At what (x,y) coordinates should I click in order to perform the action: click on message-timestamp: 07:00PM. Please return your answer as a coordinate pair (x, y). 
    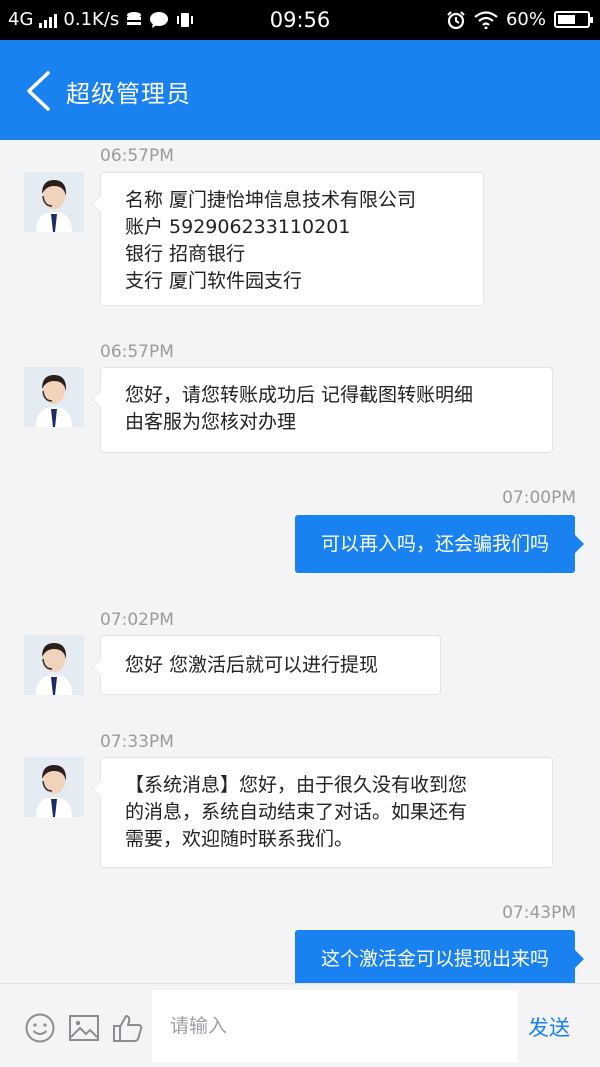
    Looking at the image, I should click on (539, 498).